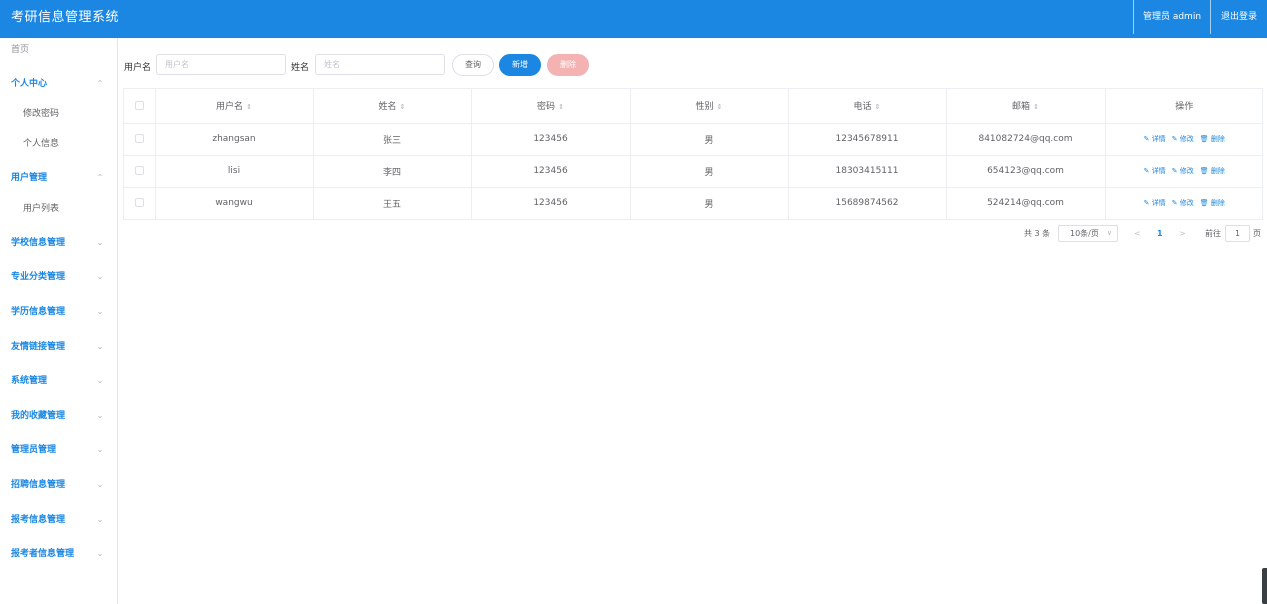  I want to click on sidebar-item: 个人信息, so click(58, 144).